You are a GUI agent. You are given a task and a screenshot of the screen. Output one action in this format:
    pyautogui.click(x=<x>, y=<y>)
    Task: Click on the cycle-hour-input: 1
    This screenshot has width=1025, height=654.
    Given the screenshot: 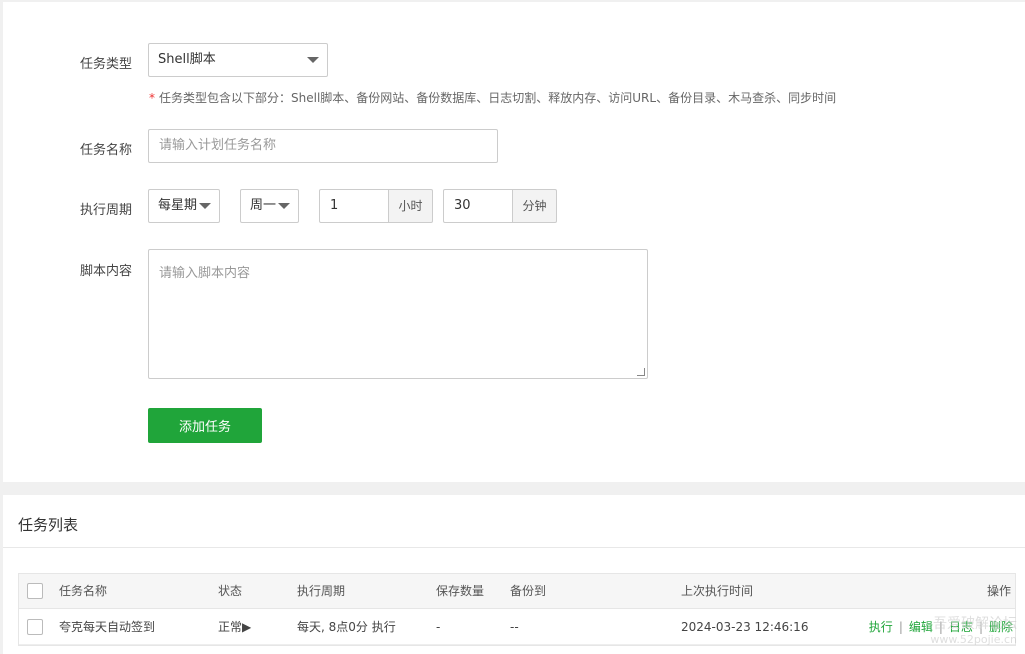 What is the action you would take?
    pyautogui.click(x=354, y=206)
    